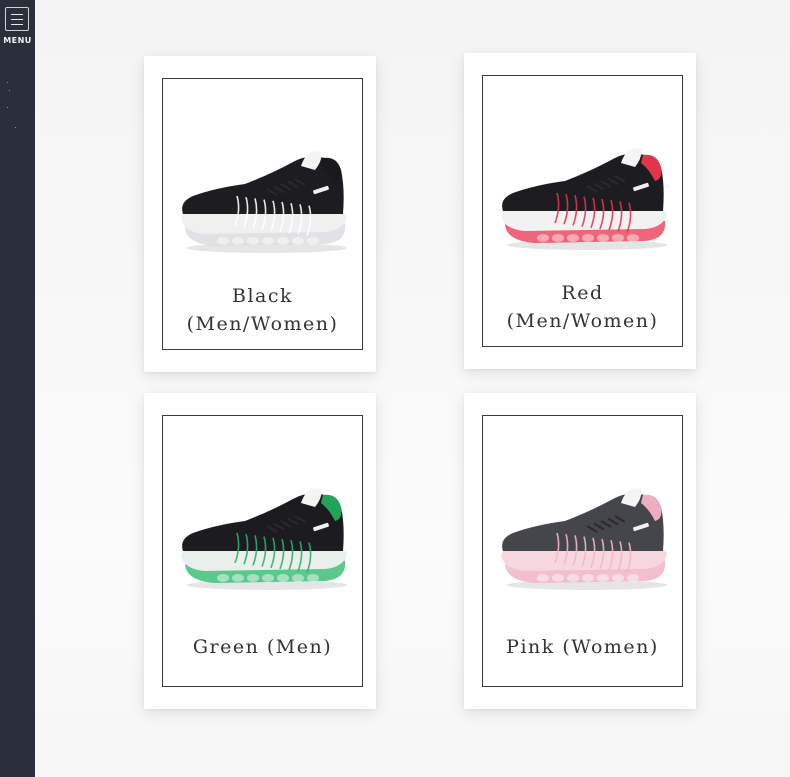  I want to click on product-card-black: Black (Men/Women), so click(260, 214).